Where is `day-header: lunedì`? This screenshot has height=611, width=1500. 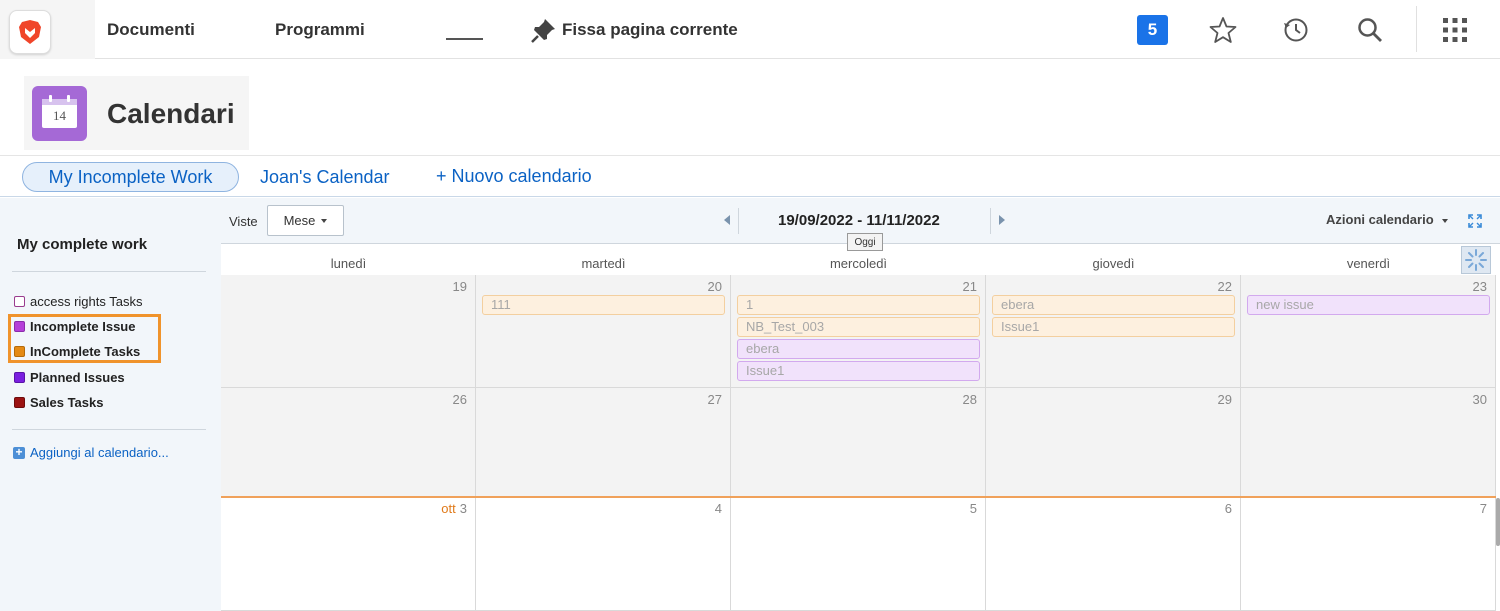
day-header: lunedì is located at coordinates (348, 263).